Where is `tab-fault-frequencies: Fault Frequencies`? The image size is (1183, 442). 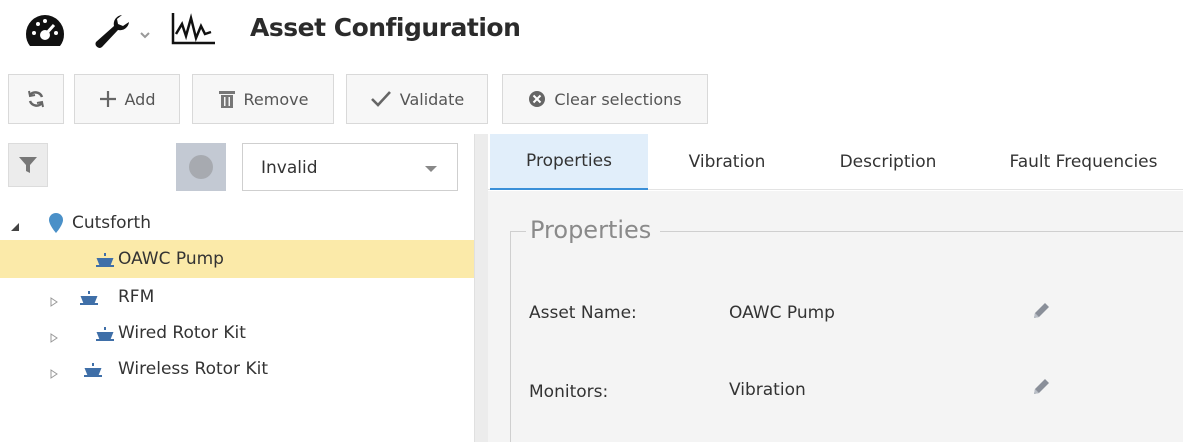
tab-fault-frequencies: Fault Frequencies is located at coordinates (1083, 162).